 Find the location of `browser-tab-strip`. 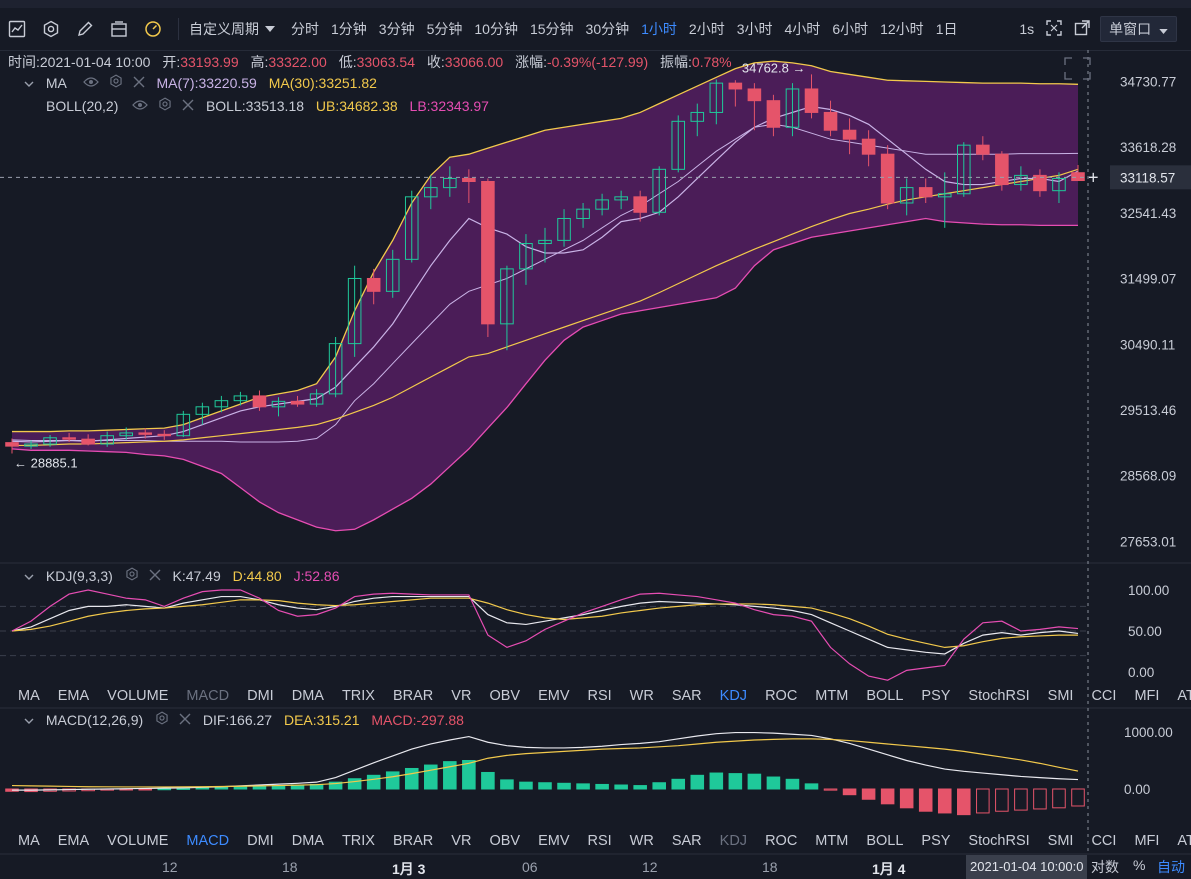

browser-tab-strip is located at coordinates (595, 4).